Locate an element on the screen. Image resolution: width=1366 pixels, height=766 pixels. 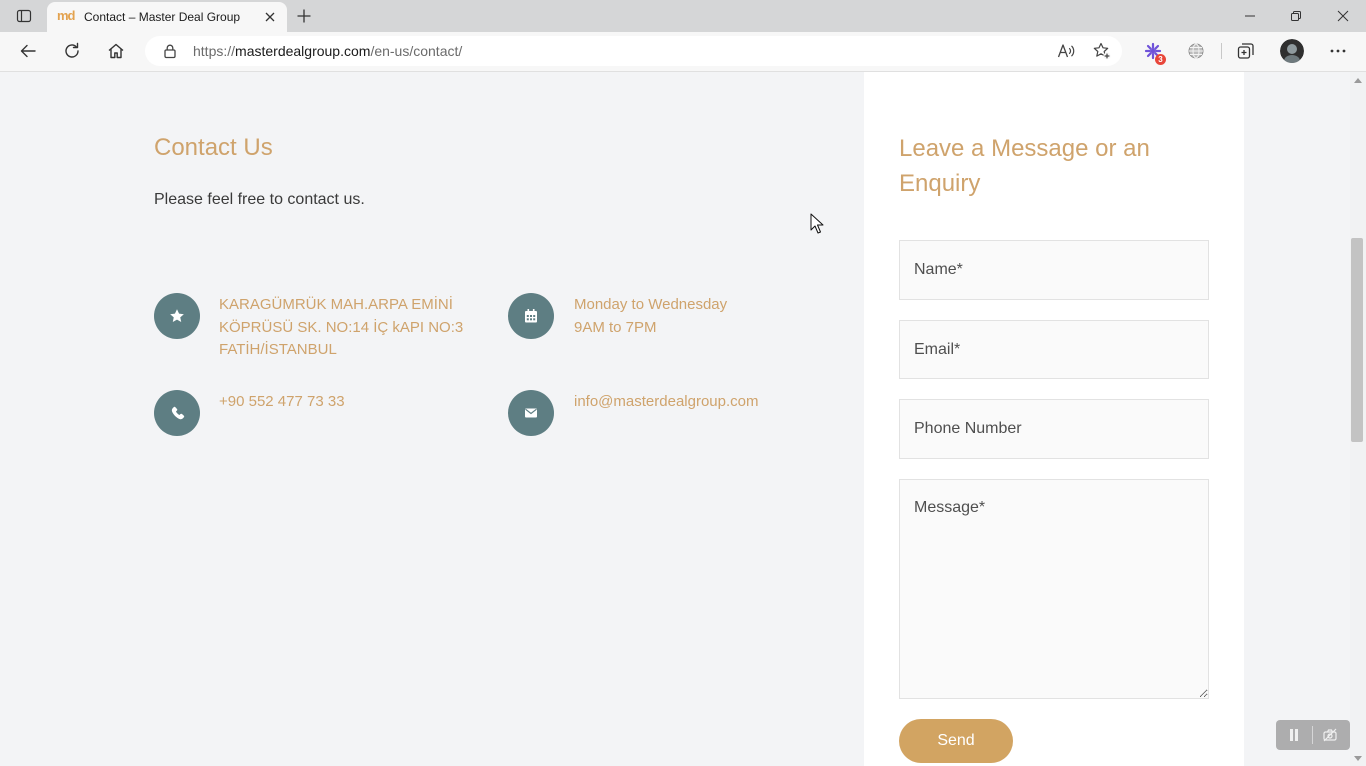
envelope-icon is located at coordinates (531, 413).